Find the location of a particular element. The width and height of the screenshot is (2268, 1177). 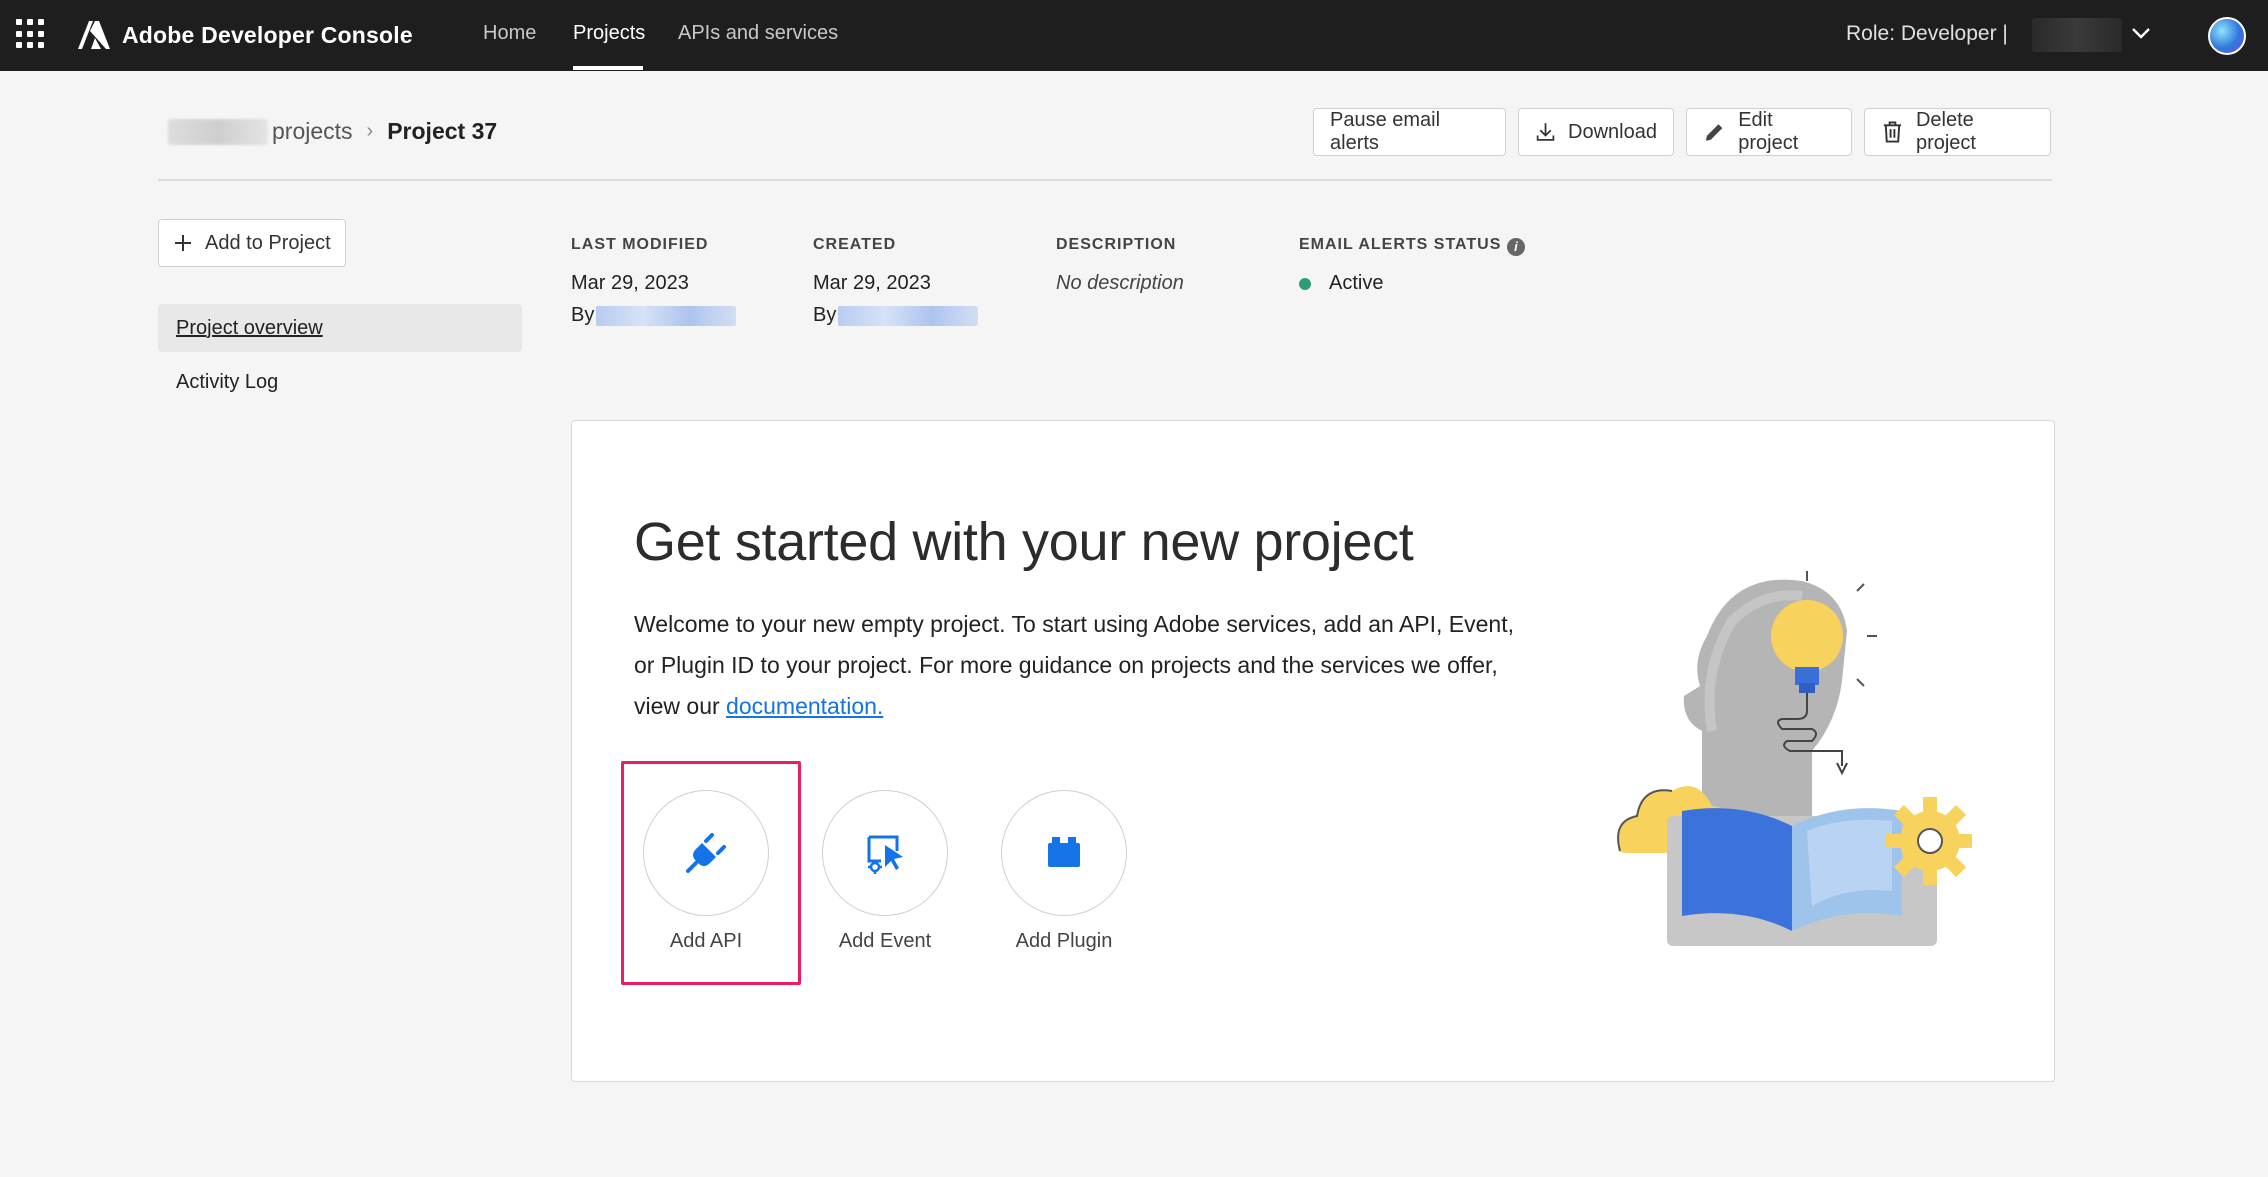

last-modified-label: LAST MODIFIED is located at coordinates (640, 244).